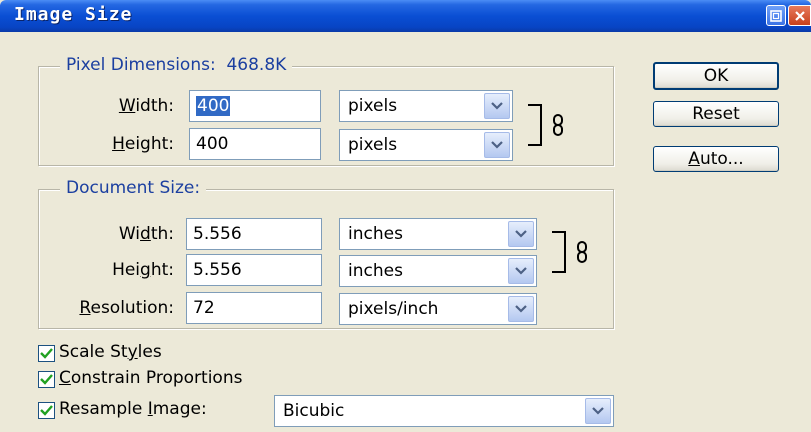  Describe the element at coordinates (256, 65) in the screenshot. I see `file-size-value: 468.8K` at that location.